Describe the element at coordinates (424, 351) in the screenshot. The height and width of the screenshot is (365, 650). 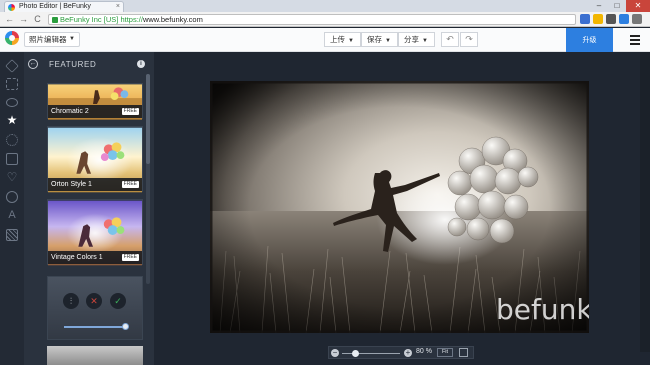
I see `zoom-value: 80 %` at that location.